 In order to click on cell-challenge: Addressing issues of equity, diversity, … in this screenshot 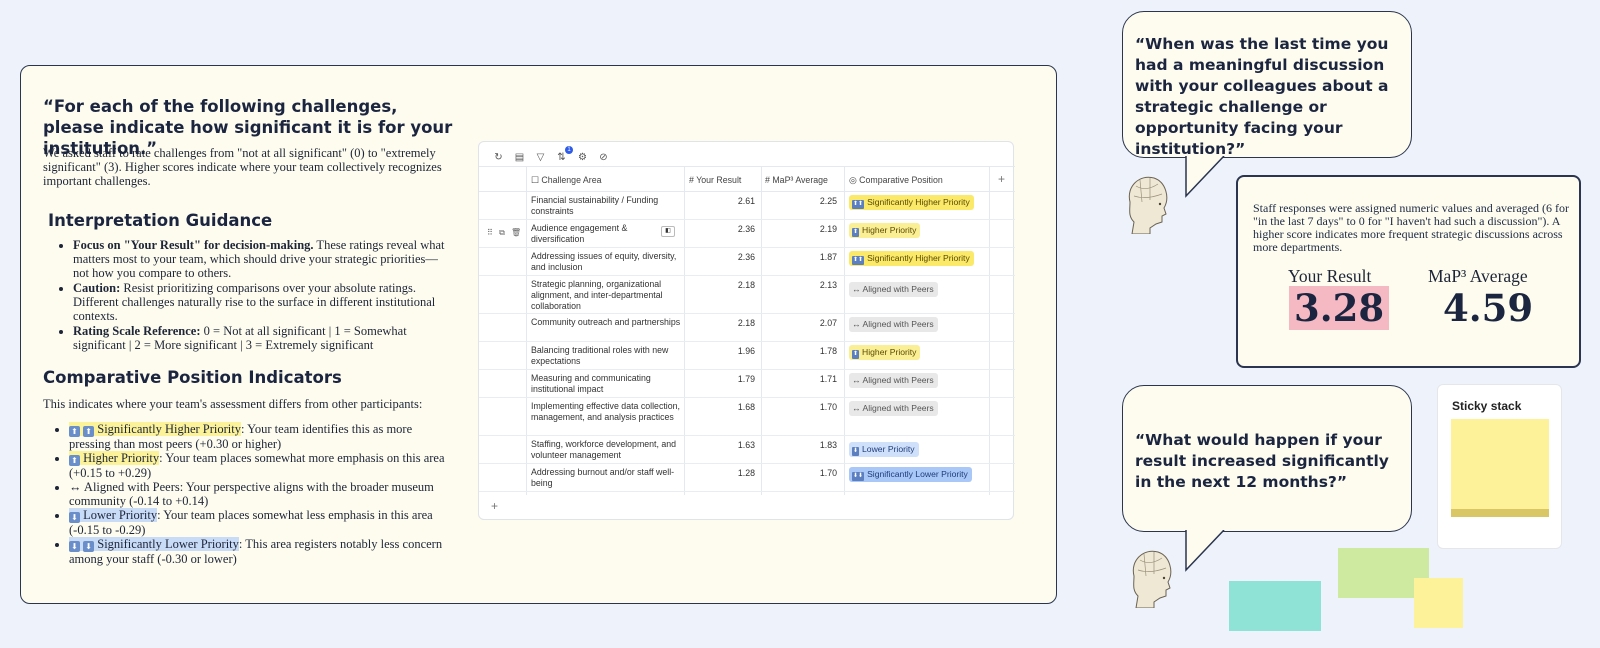, I will do `click(604, 261)`.